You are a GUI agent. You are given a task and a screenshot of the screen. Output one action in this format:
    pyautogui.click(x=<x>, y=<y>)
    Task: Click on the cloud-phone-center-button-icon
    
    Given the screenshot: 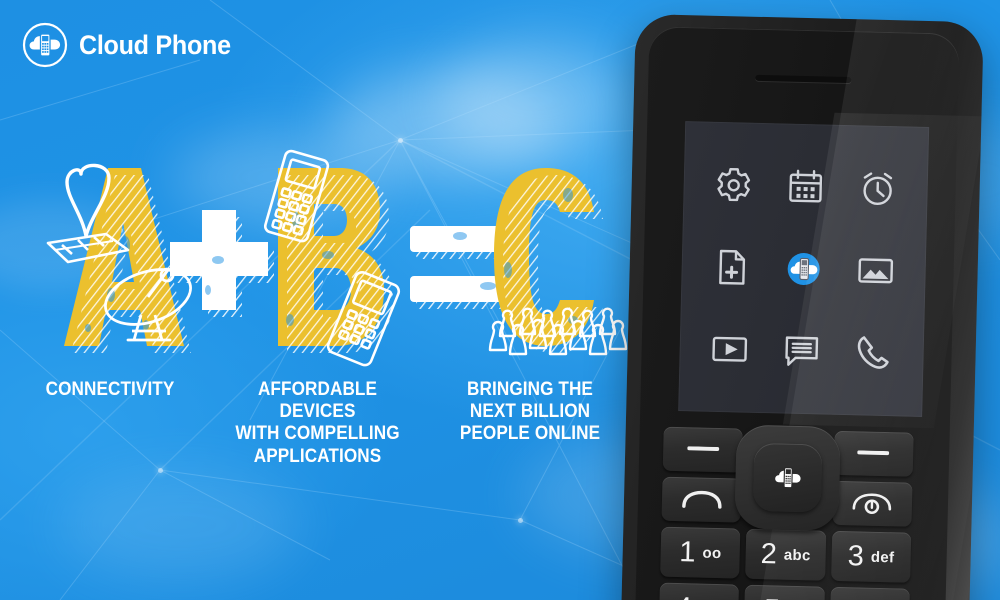 What is the action you would take?
    pyautogui.click(x=788, y=478)
    